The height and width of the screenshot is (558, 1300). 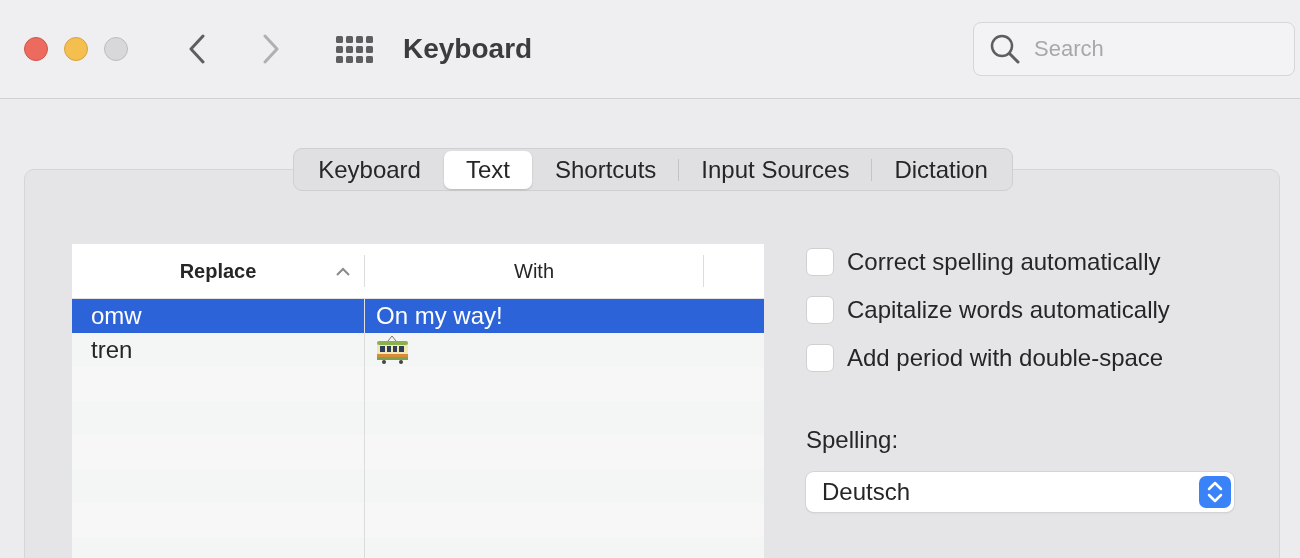 I want to click on tab: Shortcuts, so click(x=605, y=169).